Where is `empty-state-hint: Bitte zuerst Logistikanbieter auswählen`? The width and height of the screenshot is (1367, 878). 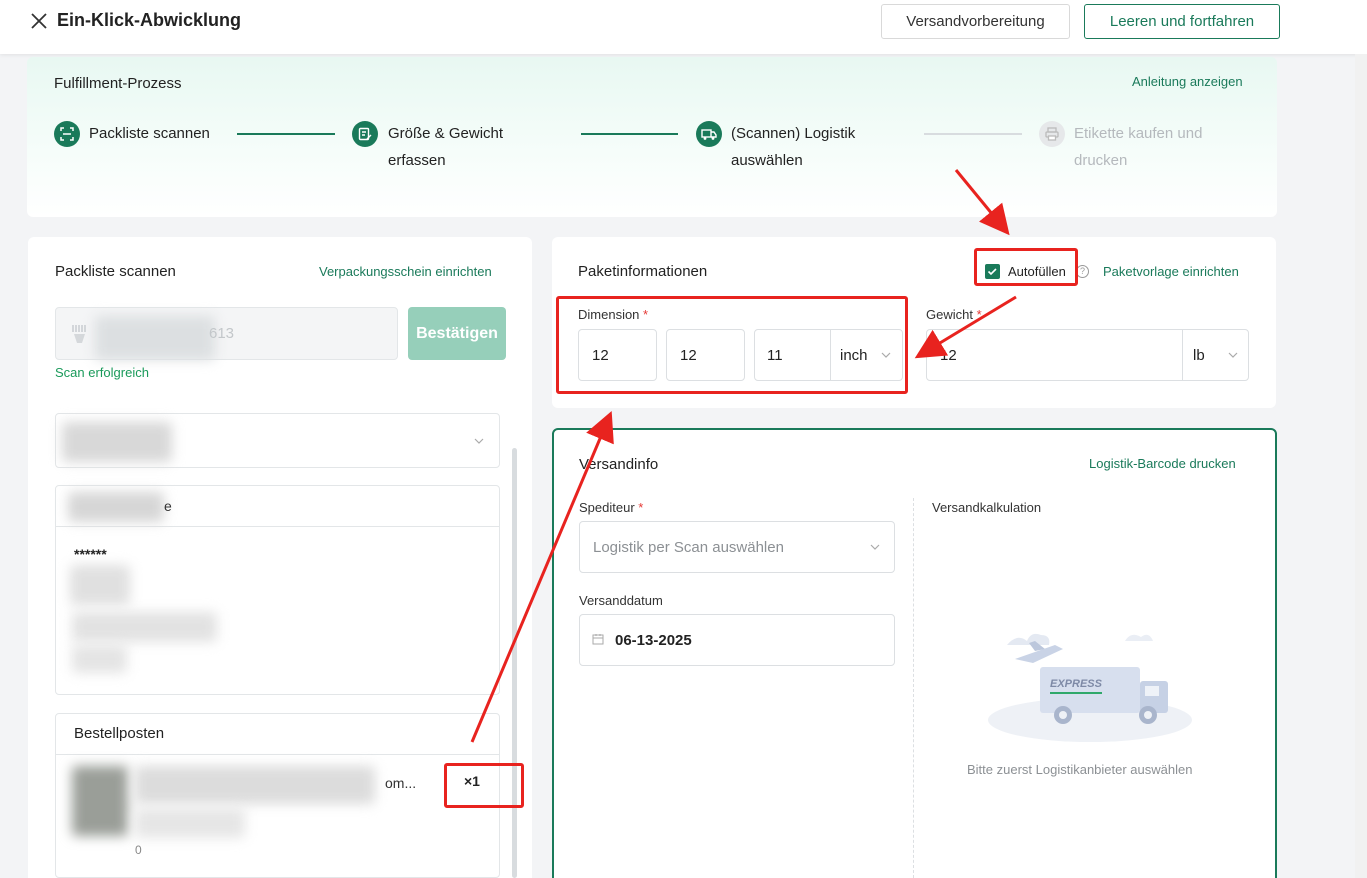 empty-state-hint: Bitte zuerst Logistikanbieter auswählen is located at coordinates (1080, 769).